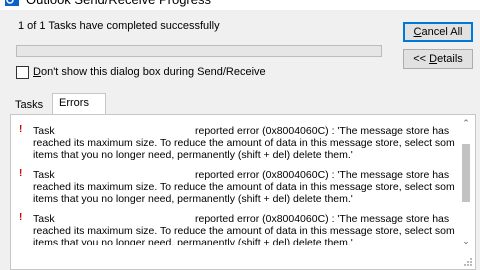 The image size is (480, 270). I want to click on vertical-scrollbar: ⌃ ⌄, so click(466, 182).